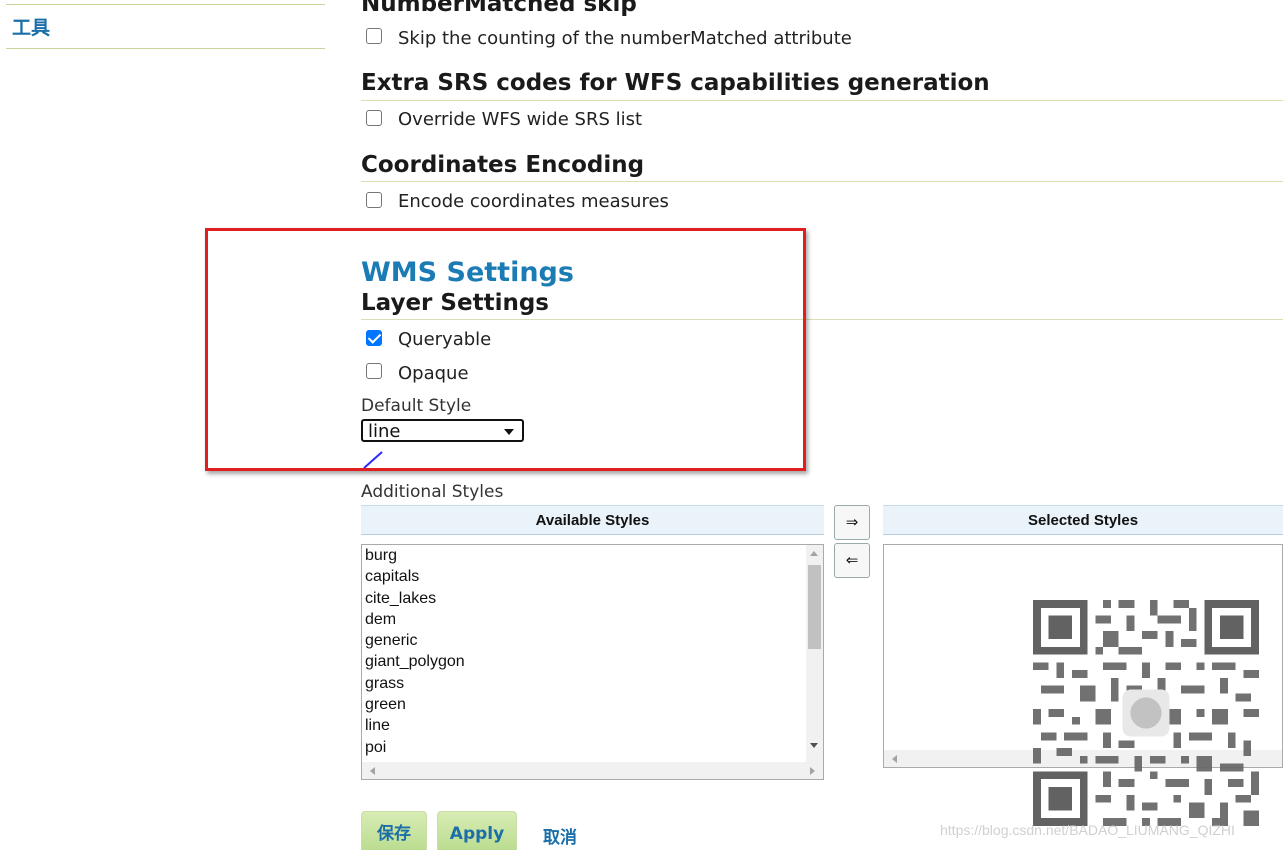  What do you see at coordinates (394, 830) in the screenshot?
I see `save-button: 保存` at bounding box center [394, 830].